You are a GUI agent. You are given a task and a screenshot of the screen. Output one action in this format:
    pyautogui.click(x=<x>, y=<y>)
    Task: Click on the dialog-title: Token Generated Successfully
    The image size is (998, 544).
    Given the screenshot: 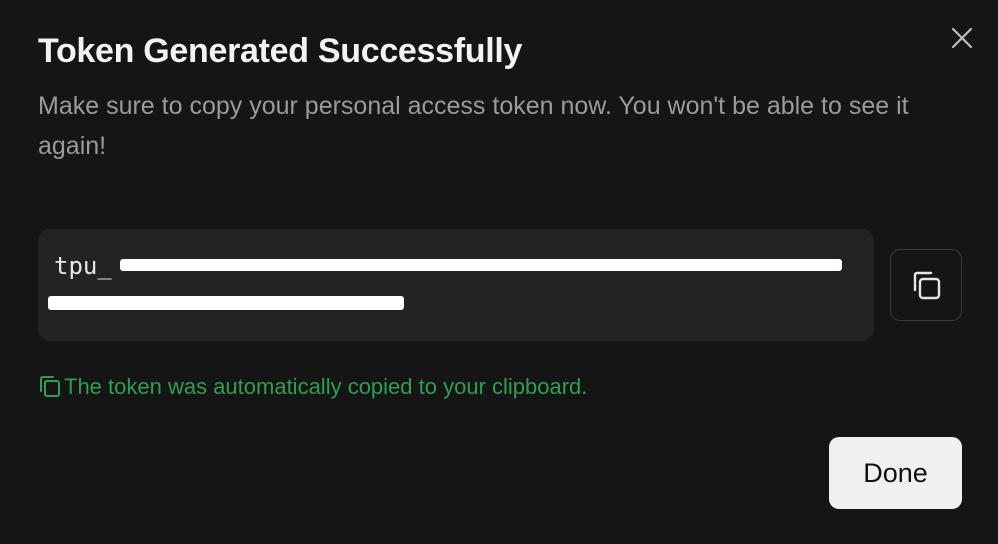 What is the action you would take?
    pyautogui.click(x=280, y=51)
    